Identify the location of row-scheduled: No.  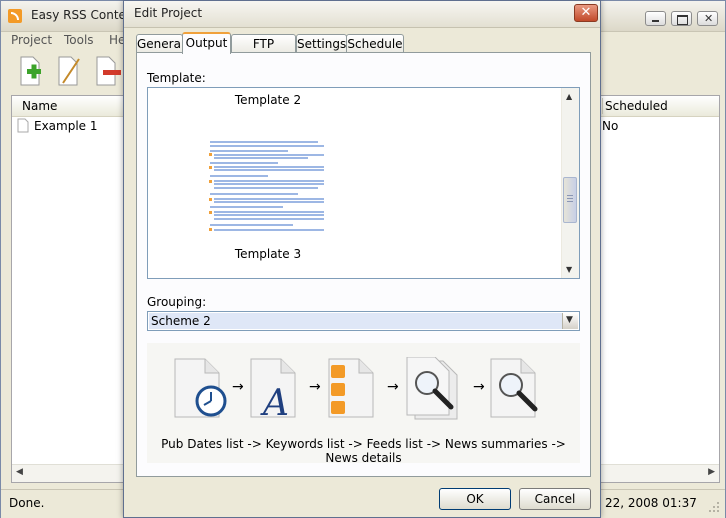
(610, 126).